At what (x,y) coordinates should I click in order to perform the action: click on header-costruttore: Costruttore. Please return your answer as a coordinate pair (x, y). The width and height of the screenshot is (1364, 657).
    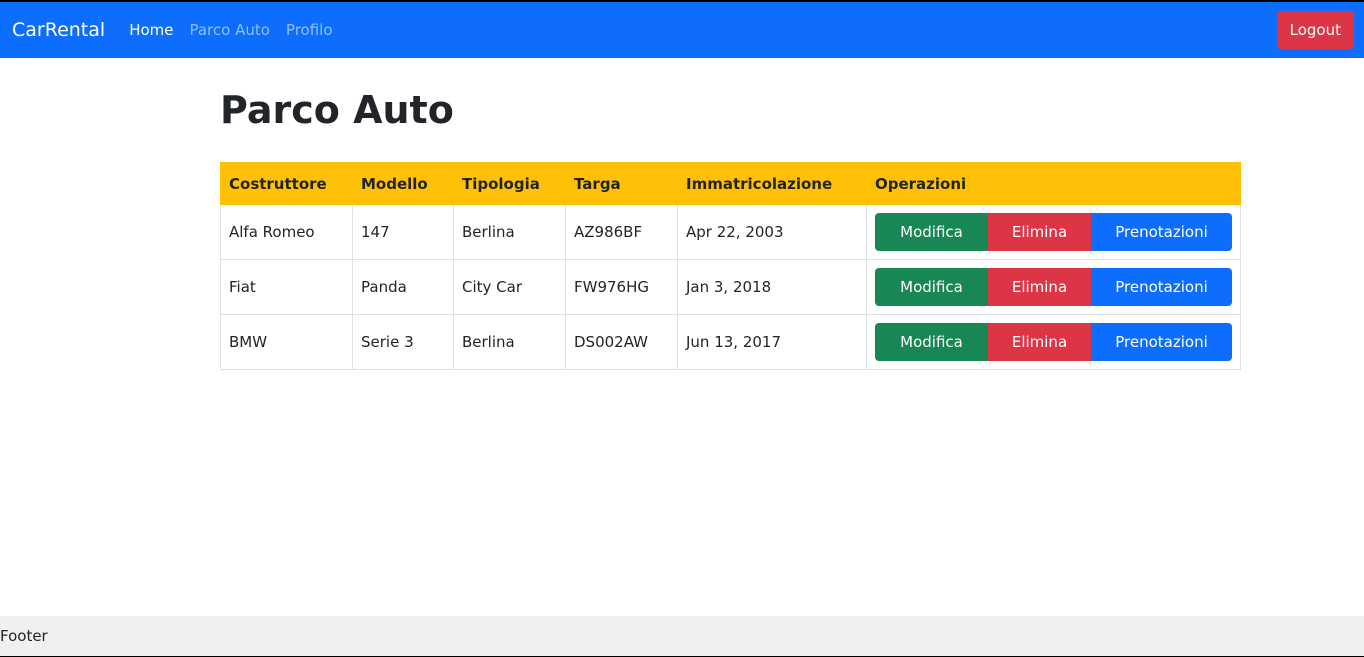
    Looking at the image, I should click on (286, 183).